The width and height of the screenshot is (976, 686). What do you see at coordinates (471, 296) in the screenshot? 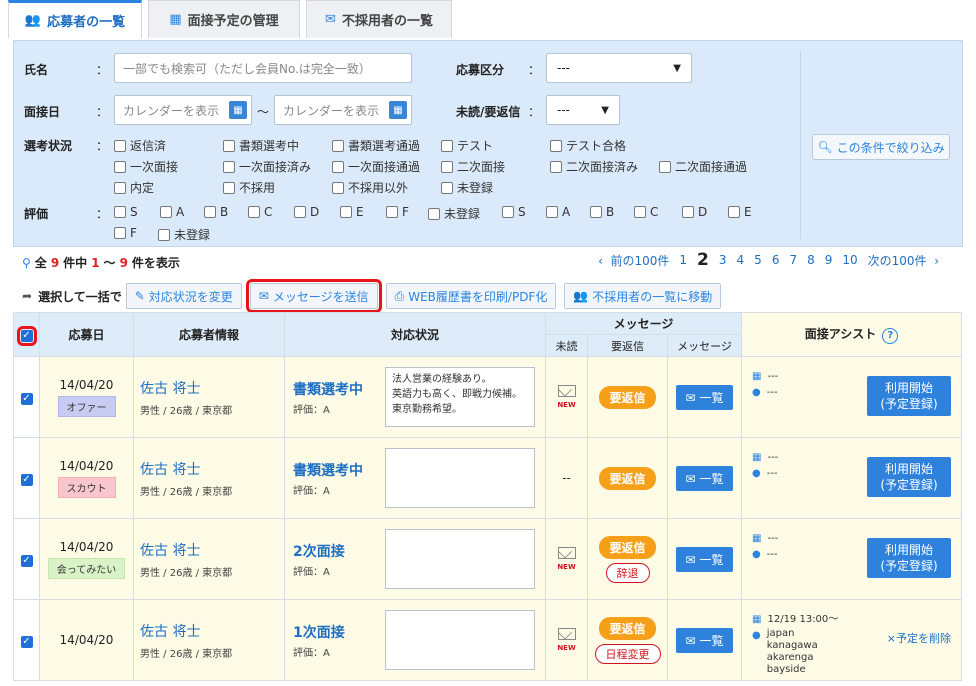
I see `print-resume-button: ⎙ WEB履歴書を印刷/PDF化` at bounding box center [471, 296].